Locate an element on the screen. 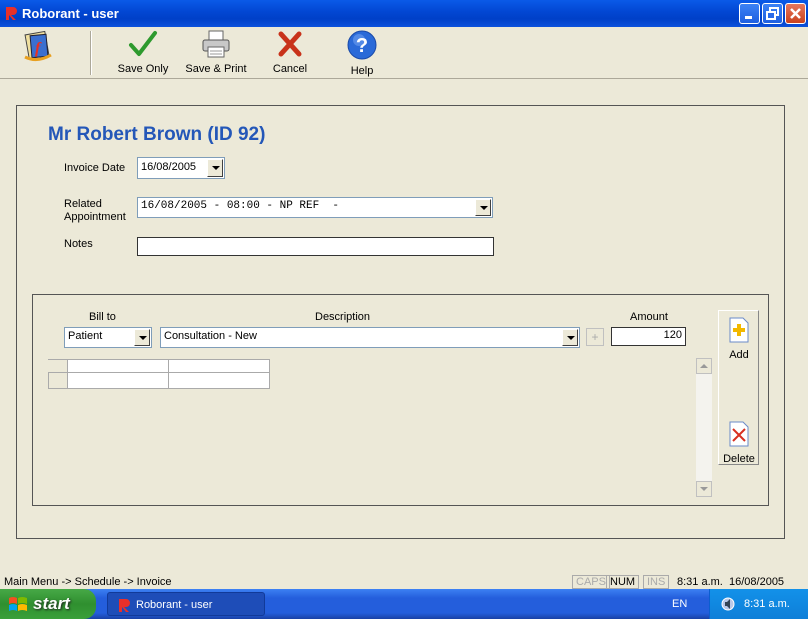 This screenshot has height=619, width=808. toolbar-separator is located at coordinates (91, 53).